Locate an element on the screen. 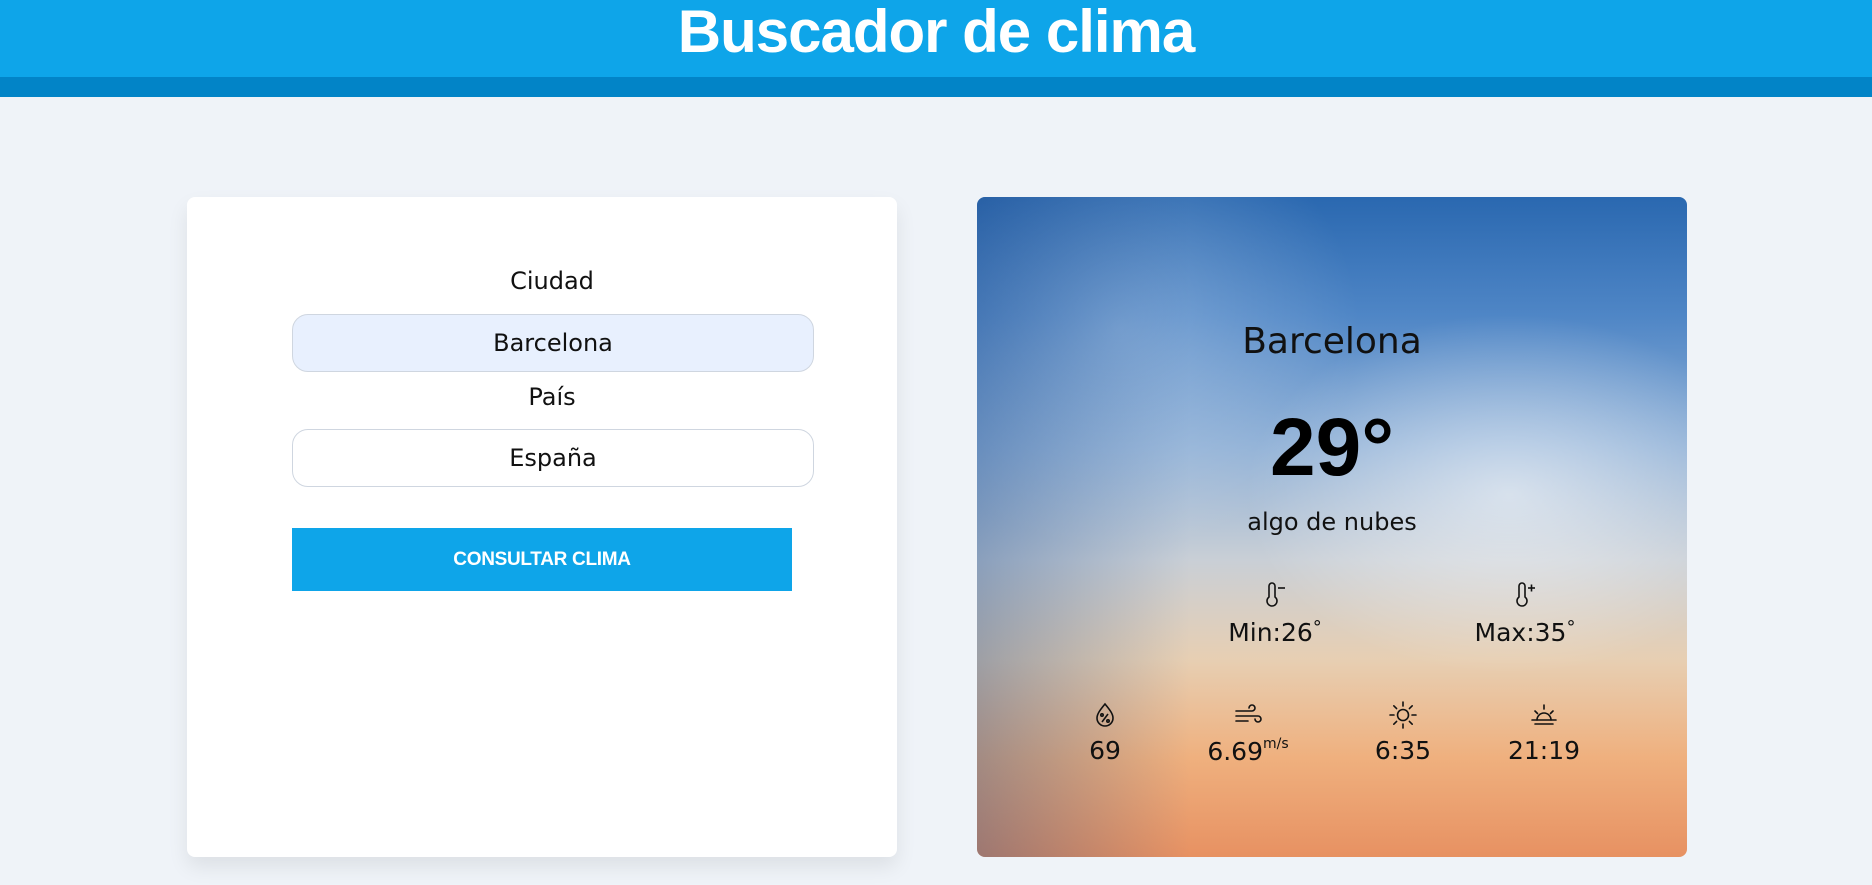  weather-temperature: 29° is located at coordinates (1331, 447).